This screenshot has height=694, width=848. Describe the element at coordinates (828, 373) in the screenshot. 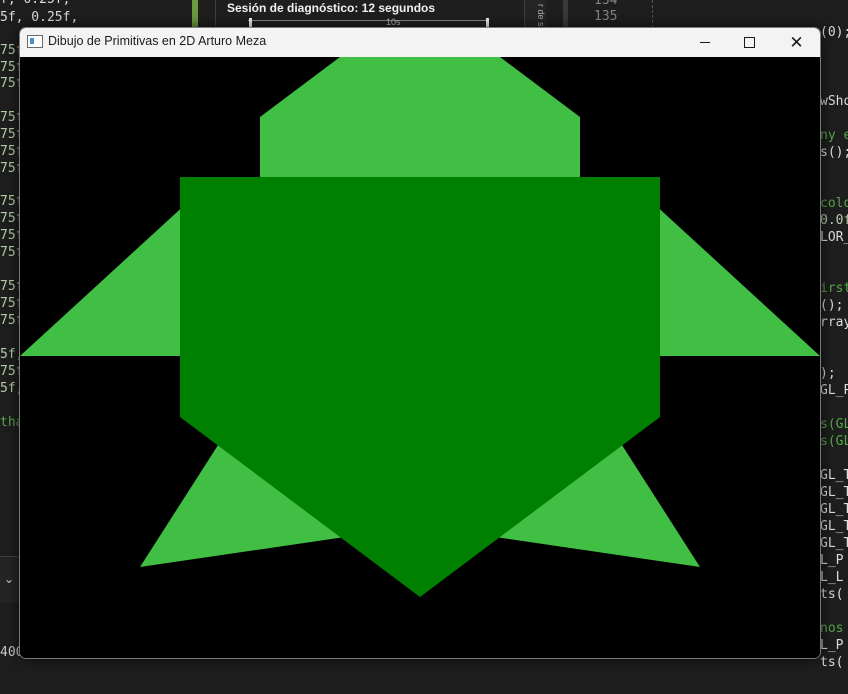

I see `code-line: );` at that location.